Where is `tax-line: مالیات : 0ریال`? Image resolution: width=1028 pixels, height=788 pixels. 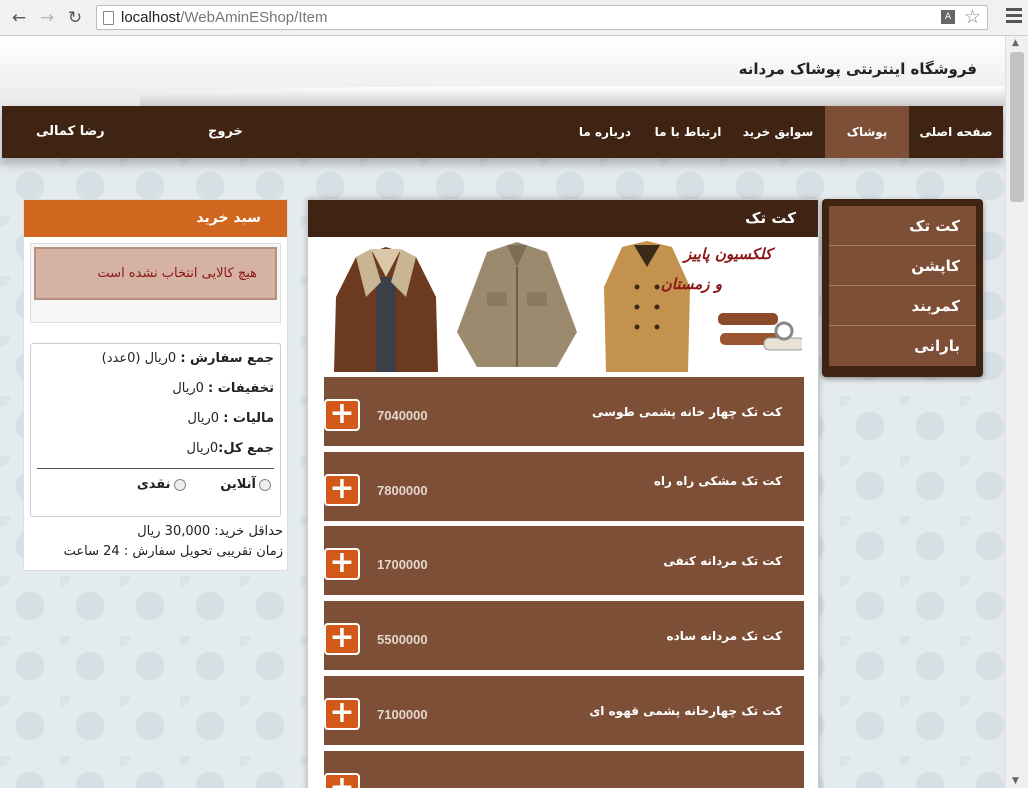 tax-line: مالیات : 0ریال is located at coordinates (230, 418).